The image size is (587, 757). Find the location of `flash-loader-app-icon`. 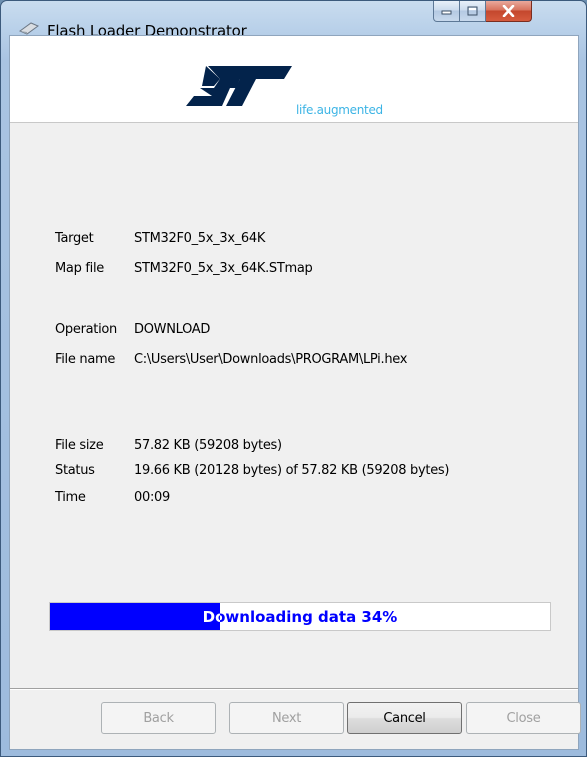

flash-loader-app-icon is located at coordinates (29, 28).